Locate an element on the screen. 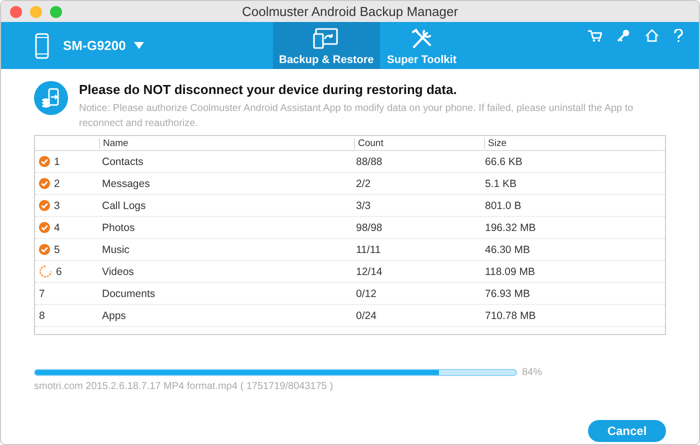 This screenshot has width=700, height=445. table-cell-text: 0/12 is located at coordinates (366, 294).